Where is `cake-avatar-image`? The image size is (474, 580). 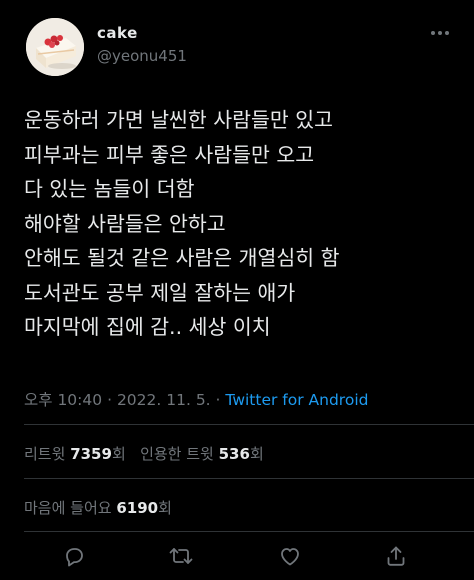 cake-avatar-image is located at coordinates (55, 47).